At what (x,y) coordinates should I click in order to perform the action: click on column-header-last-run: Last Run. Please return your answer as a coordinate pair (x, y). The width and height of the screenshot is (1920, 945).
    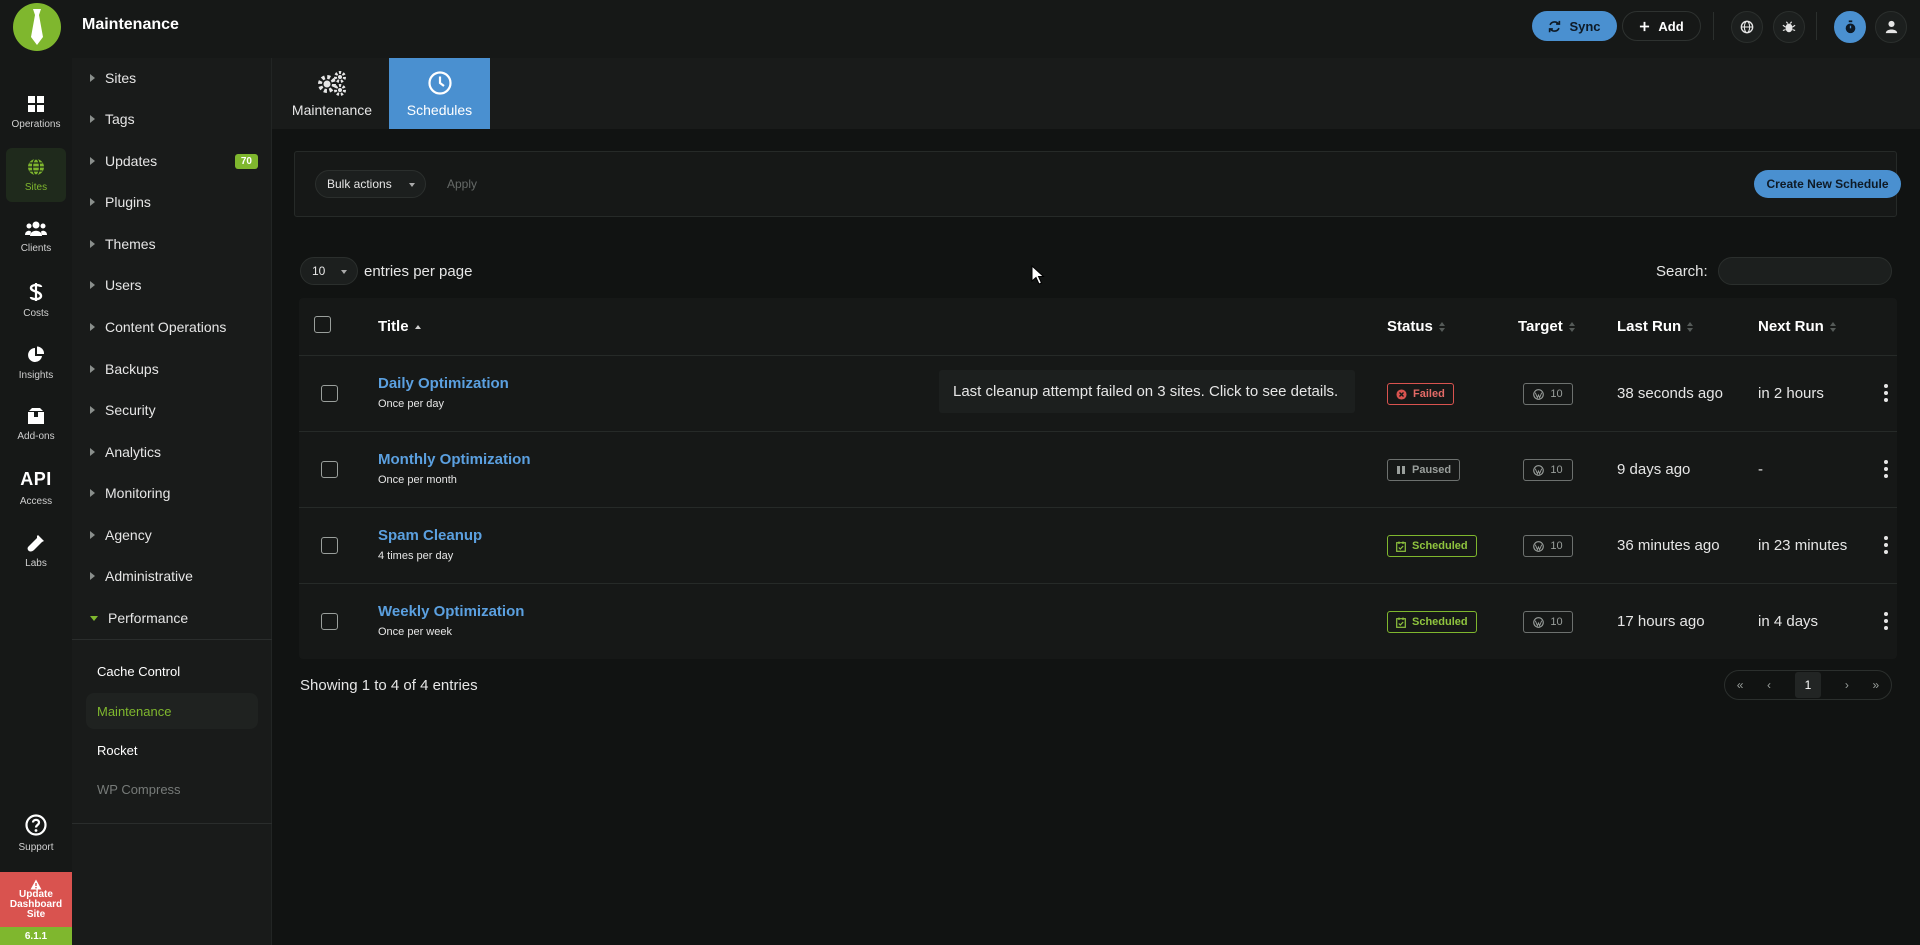
    Looking at the image, I should click on (1655, 326).